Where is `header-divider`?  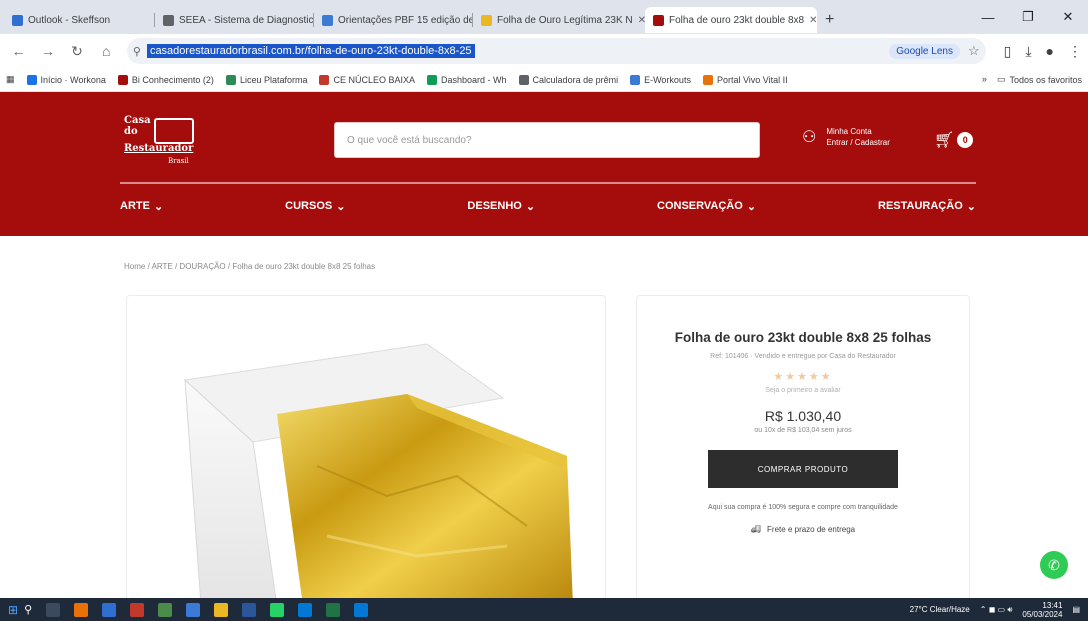 header-divider is located at coordinates (548, 183).